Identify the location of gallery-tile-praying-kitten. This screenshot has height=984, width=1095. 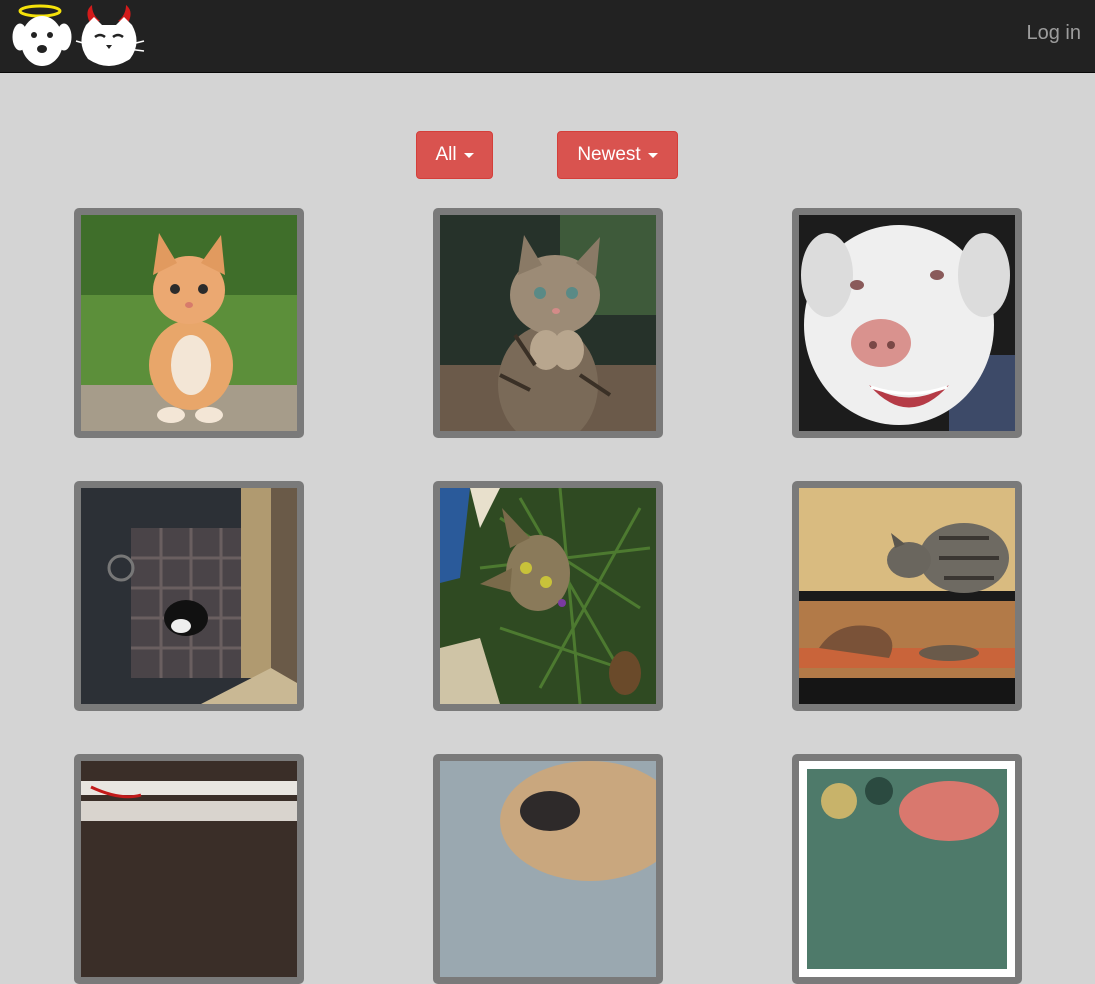
(548, 323).